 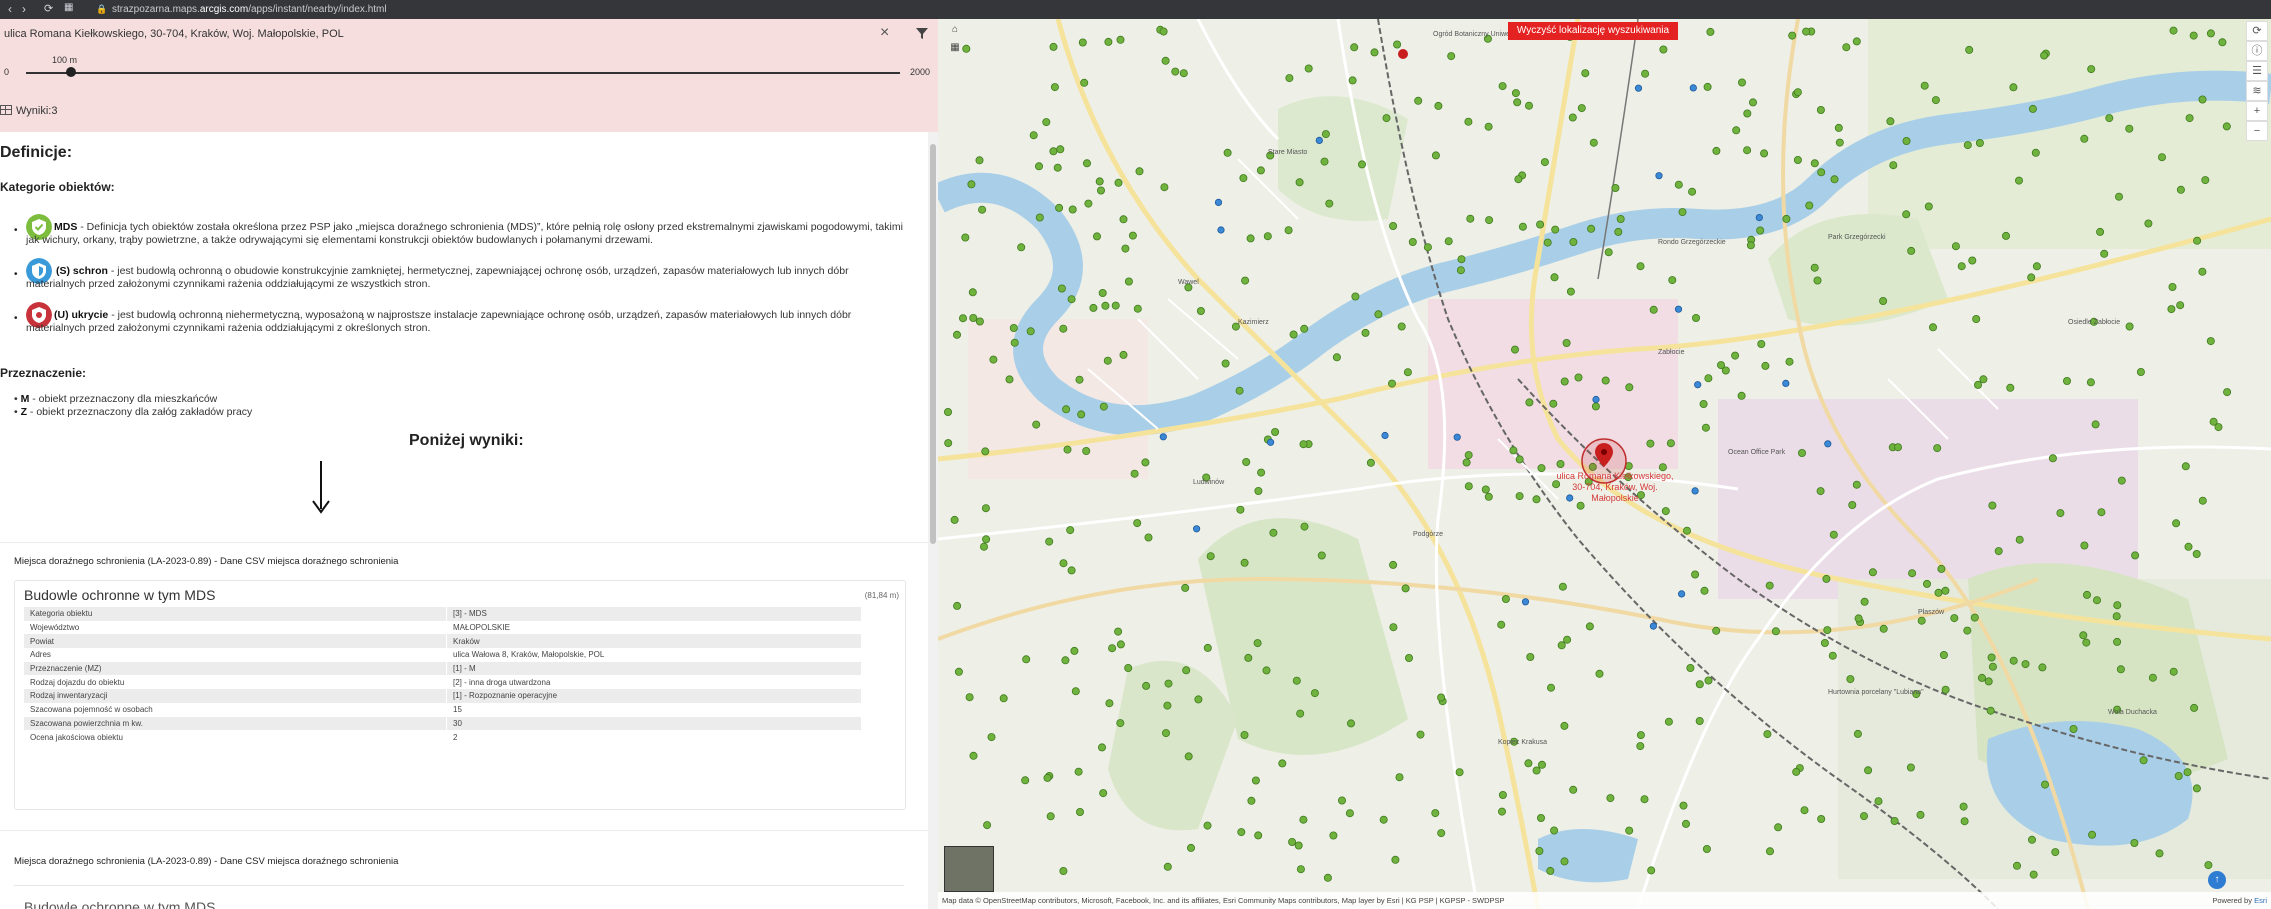 I want to click on distance-slider-handle, so click(x=71, y=72).